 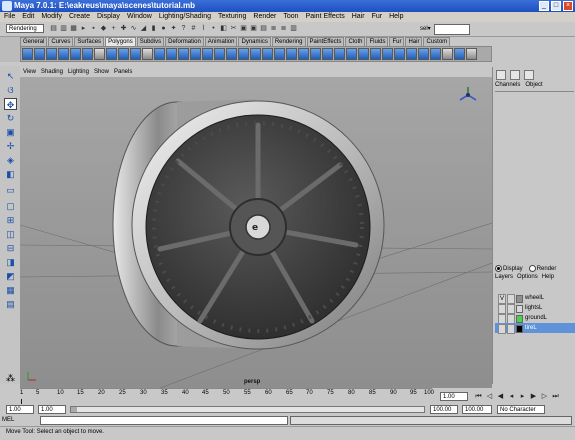 What do you see at coordinates (454, 396) in the screenshot?
I see `current-frame-field: 1.00` at bounding box center [454, 396].